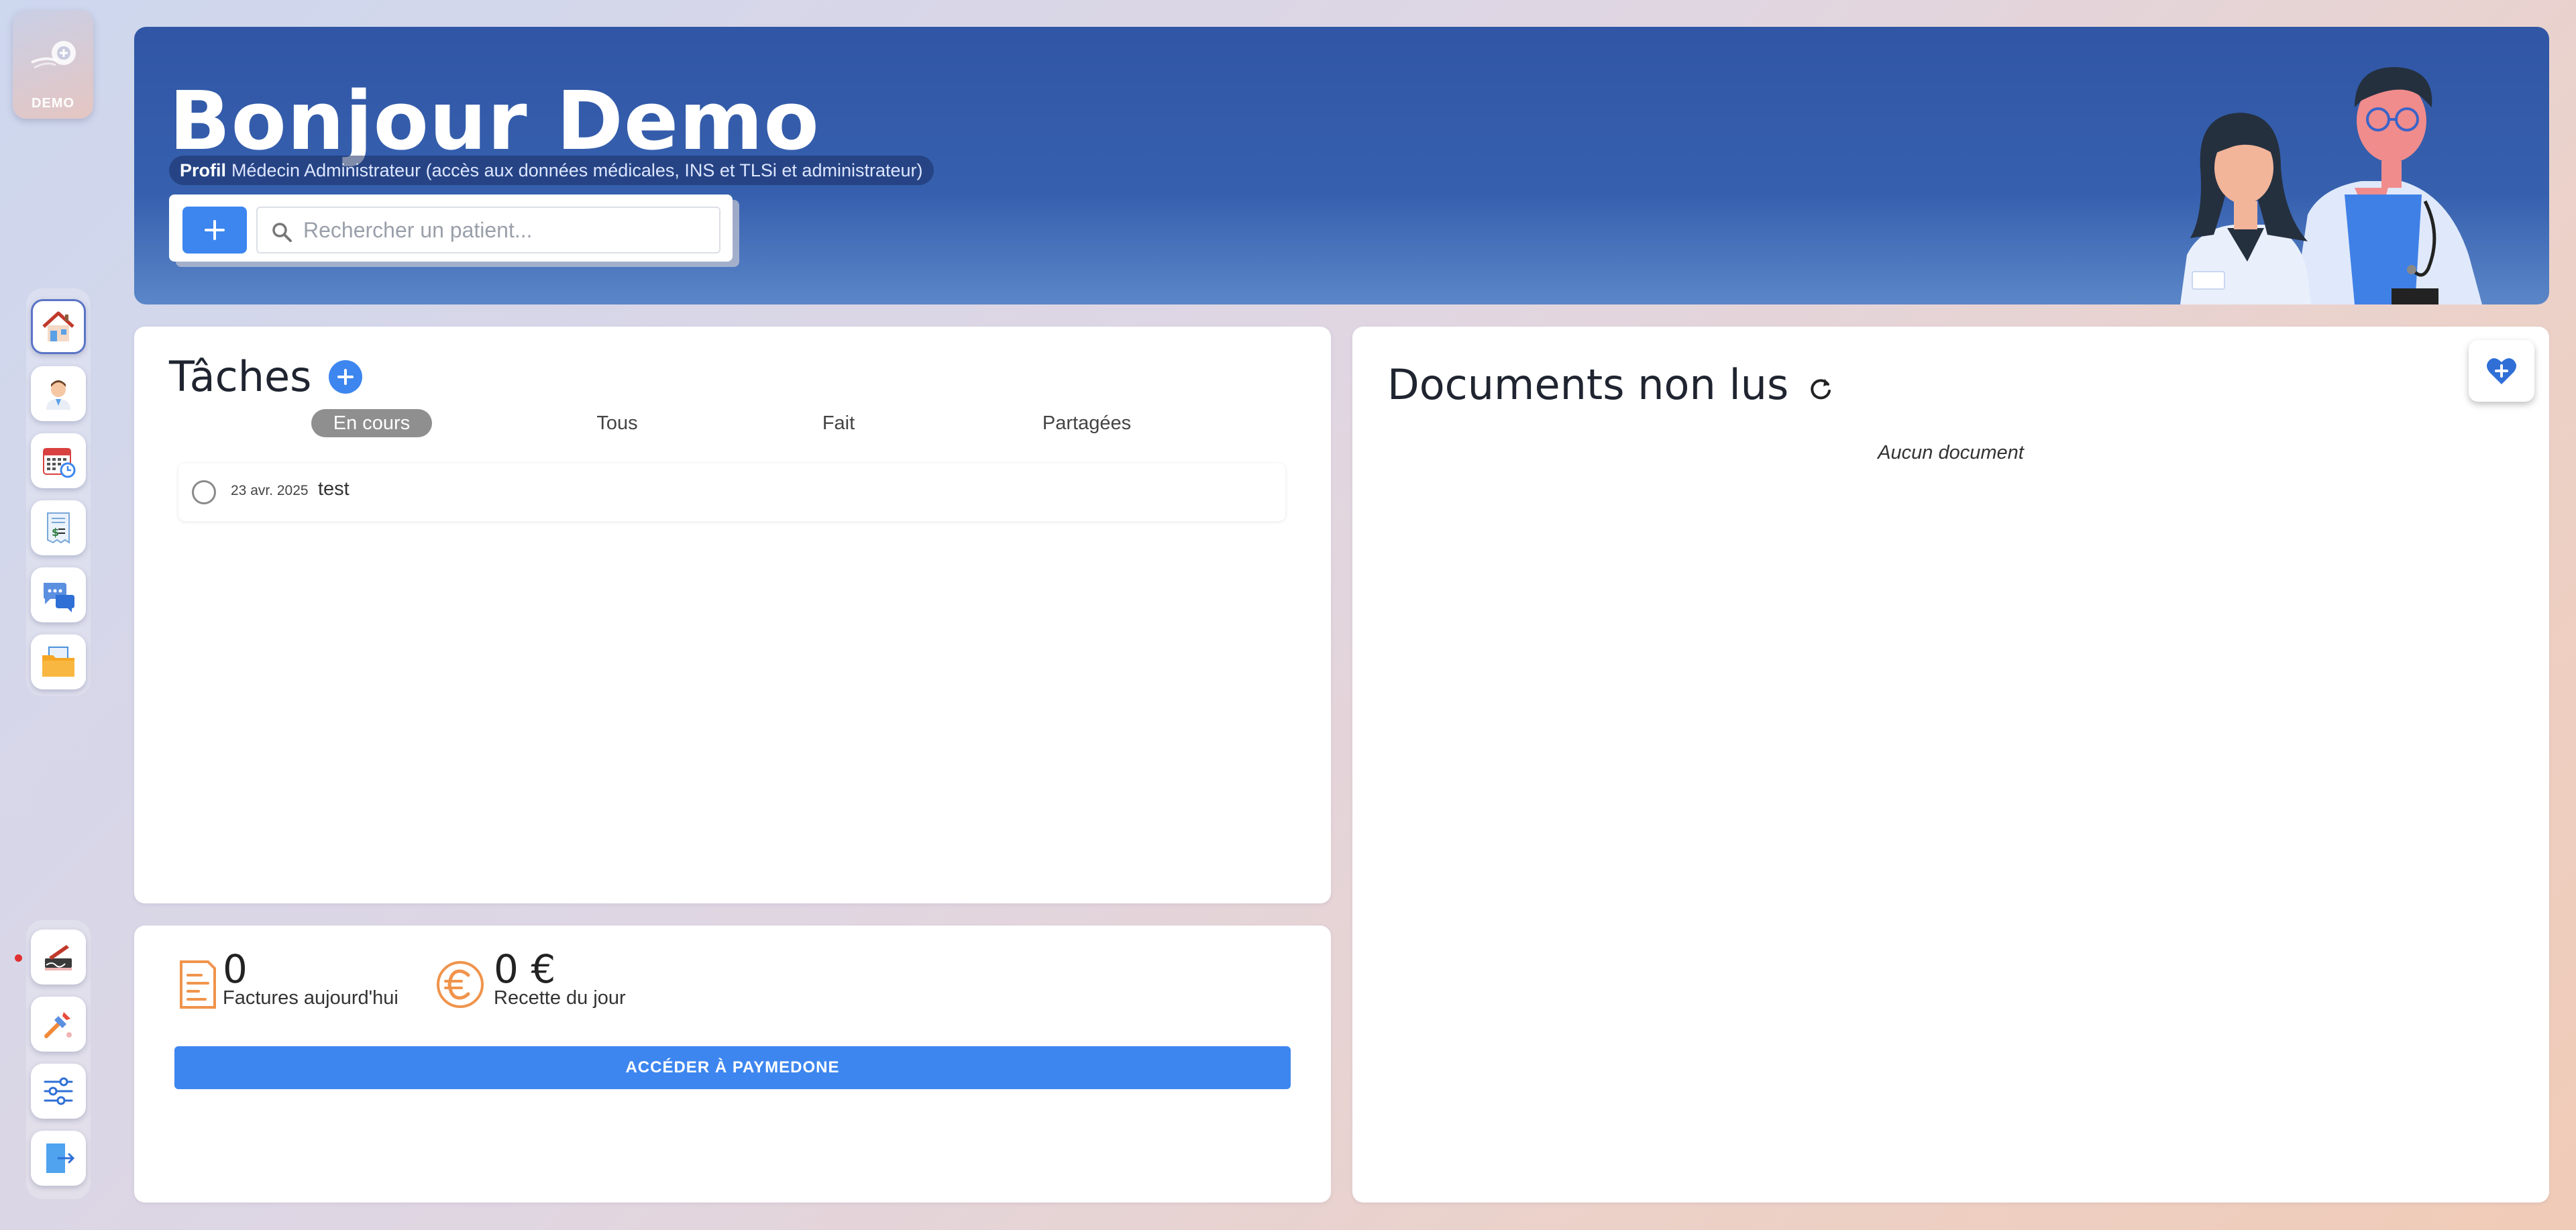  I want to click on folder-icon, so click(58, 662).